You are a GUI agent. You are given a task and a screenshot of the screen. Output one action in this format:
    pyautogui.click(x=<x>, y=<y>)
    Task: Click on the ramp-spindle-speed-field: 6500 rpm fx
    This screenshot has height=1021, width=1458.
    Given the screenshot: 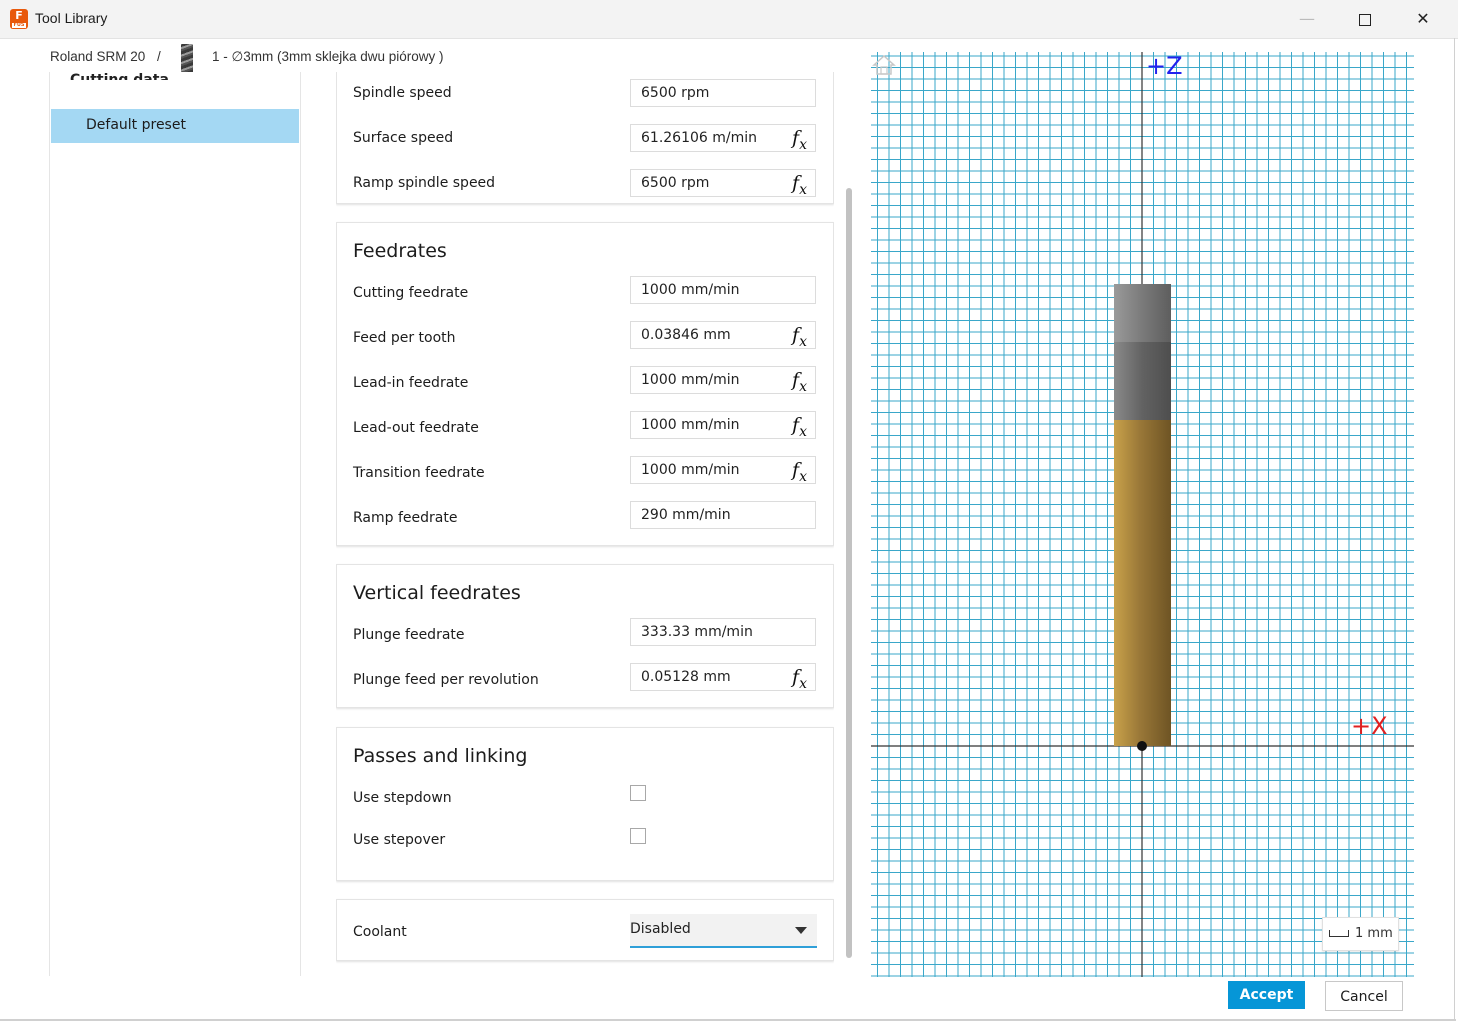 What is the action you would take?
    pyautogui.click(x=723, y=183)
    